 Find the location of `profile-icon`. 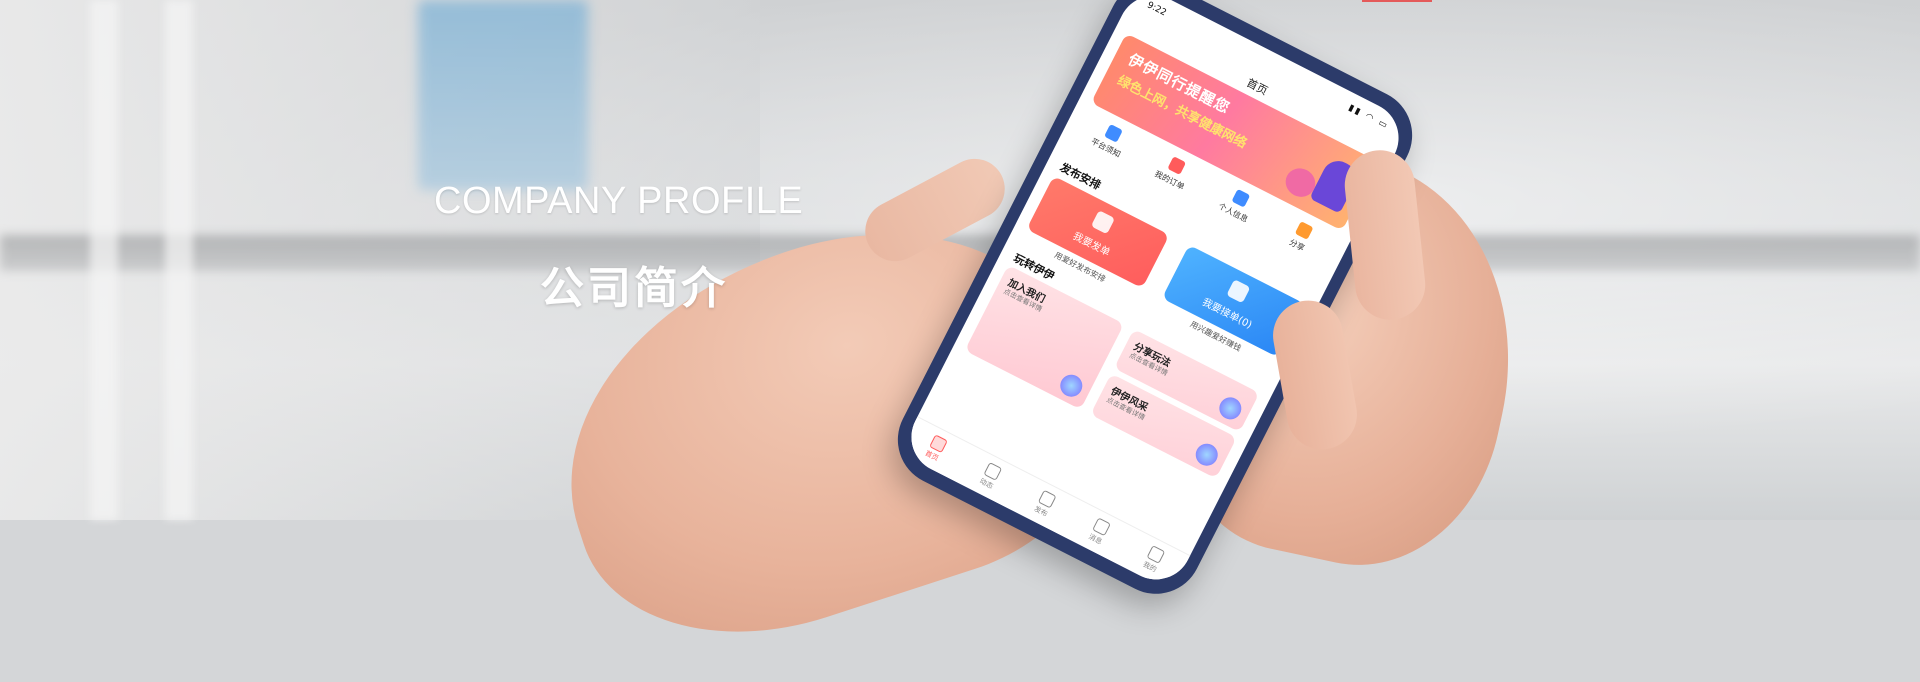

profile-icon is located at coordinates (1156, 555).